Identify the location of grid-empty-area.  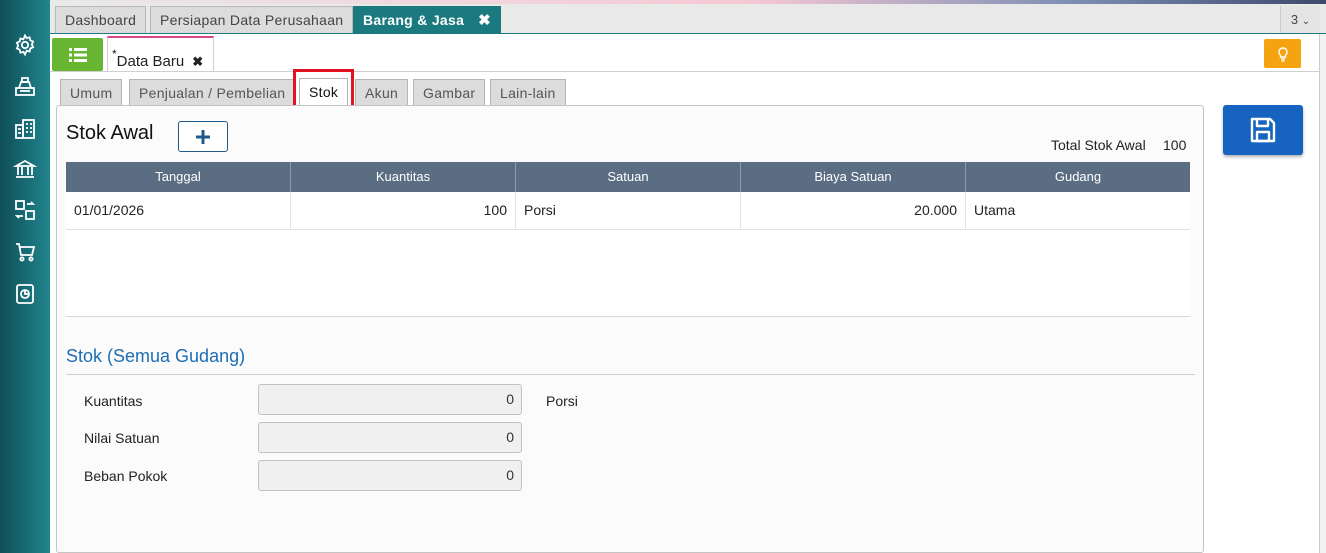
(628, 273).